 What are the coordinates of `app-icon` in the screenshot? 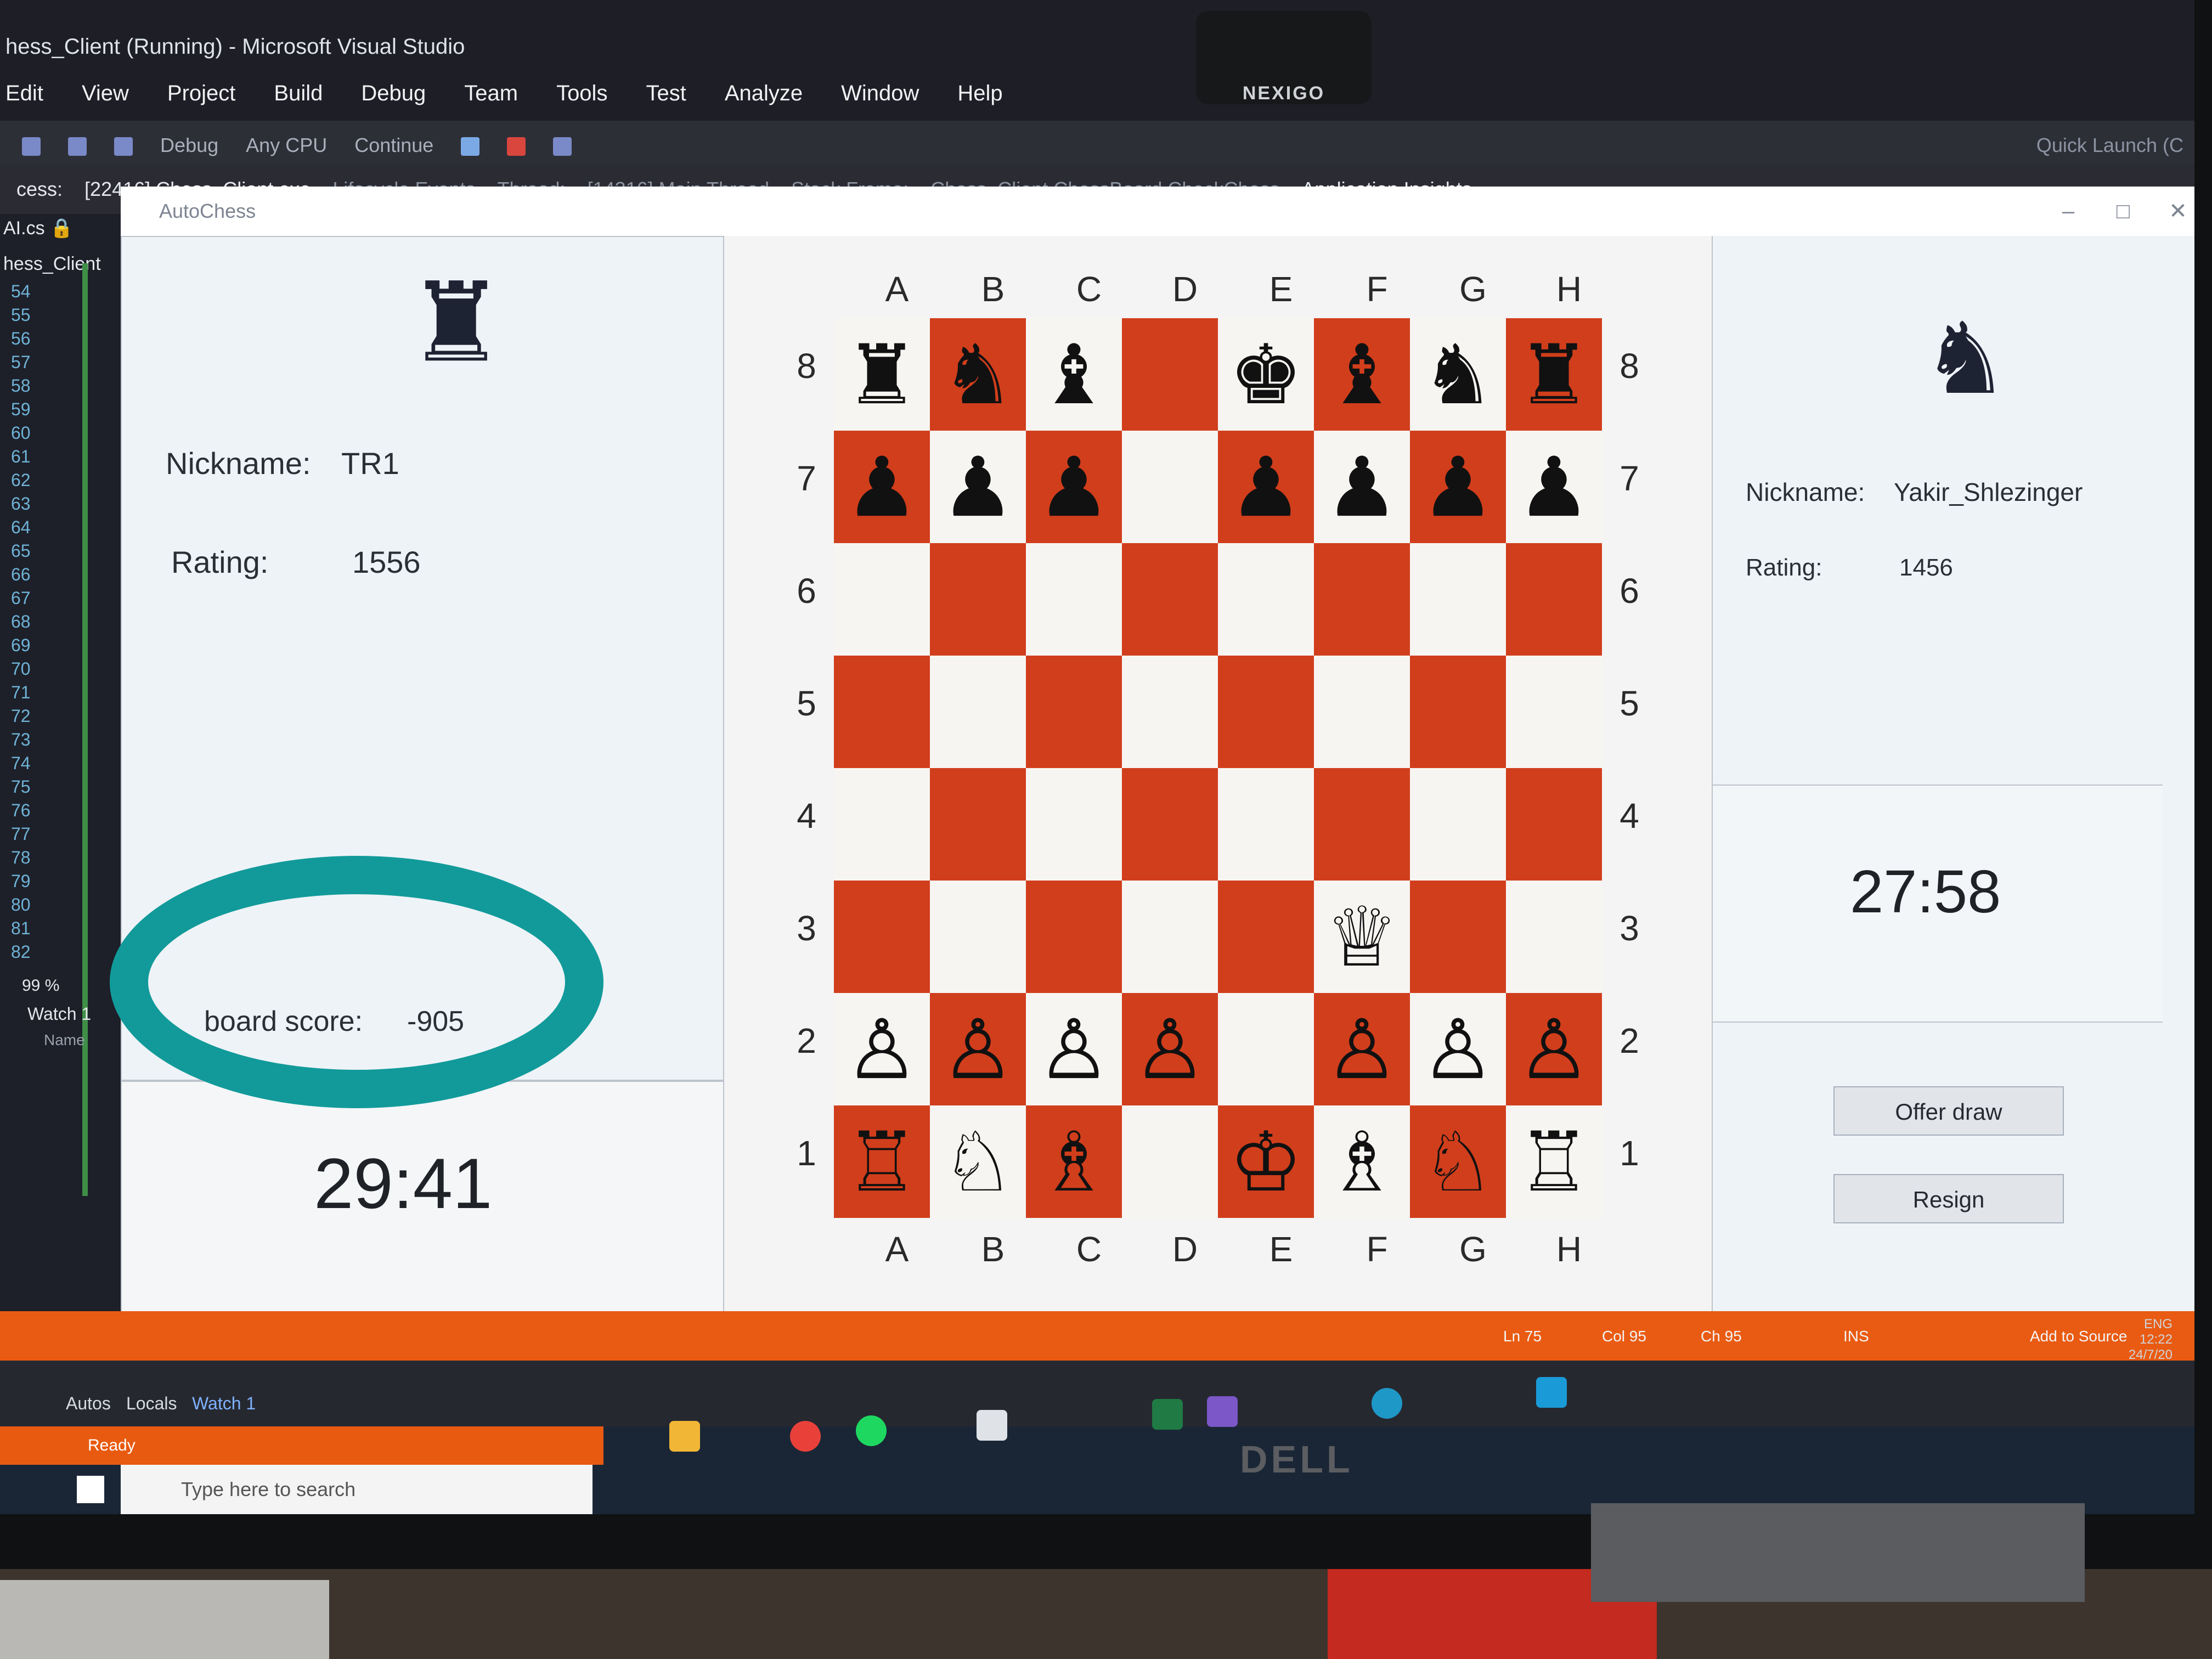 It's located at (1551, 1393).